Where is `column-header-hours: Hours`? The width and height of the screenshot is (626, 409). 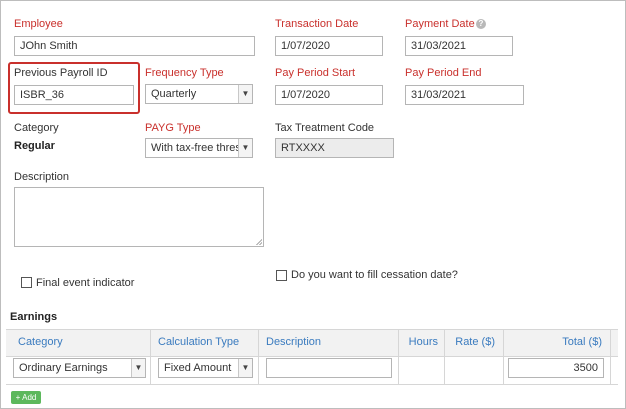 column-header-hours: Hours is located at coordinates (419, 342).